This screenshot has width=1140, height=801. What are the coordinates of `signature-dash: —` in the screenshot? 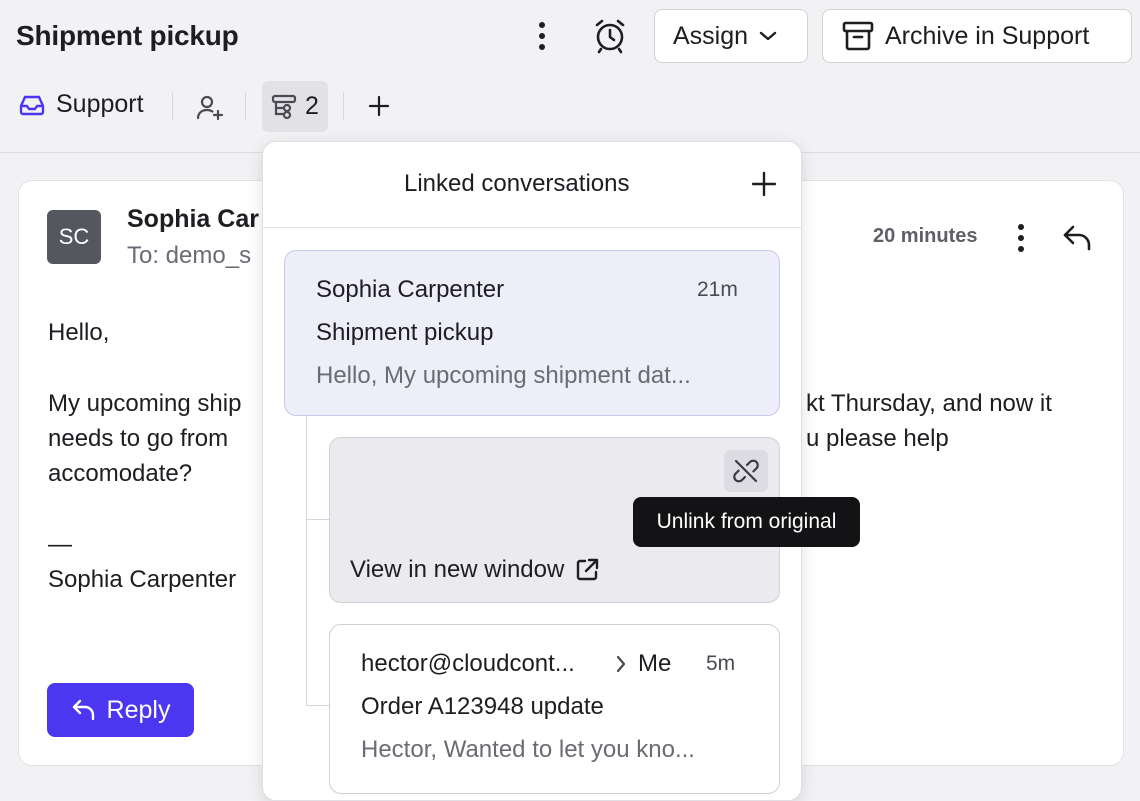 It's located at (60, 544).